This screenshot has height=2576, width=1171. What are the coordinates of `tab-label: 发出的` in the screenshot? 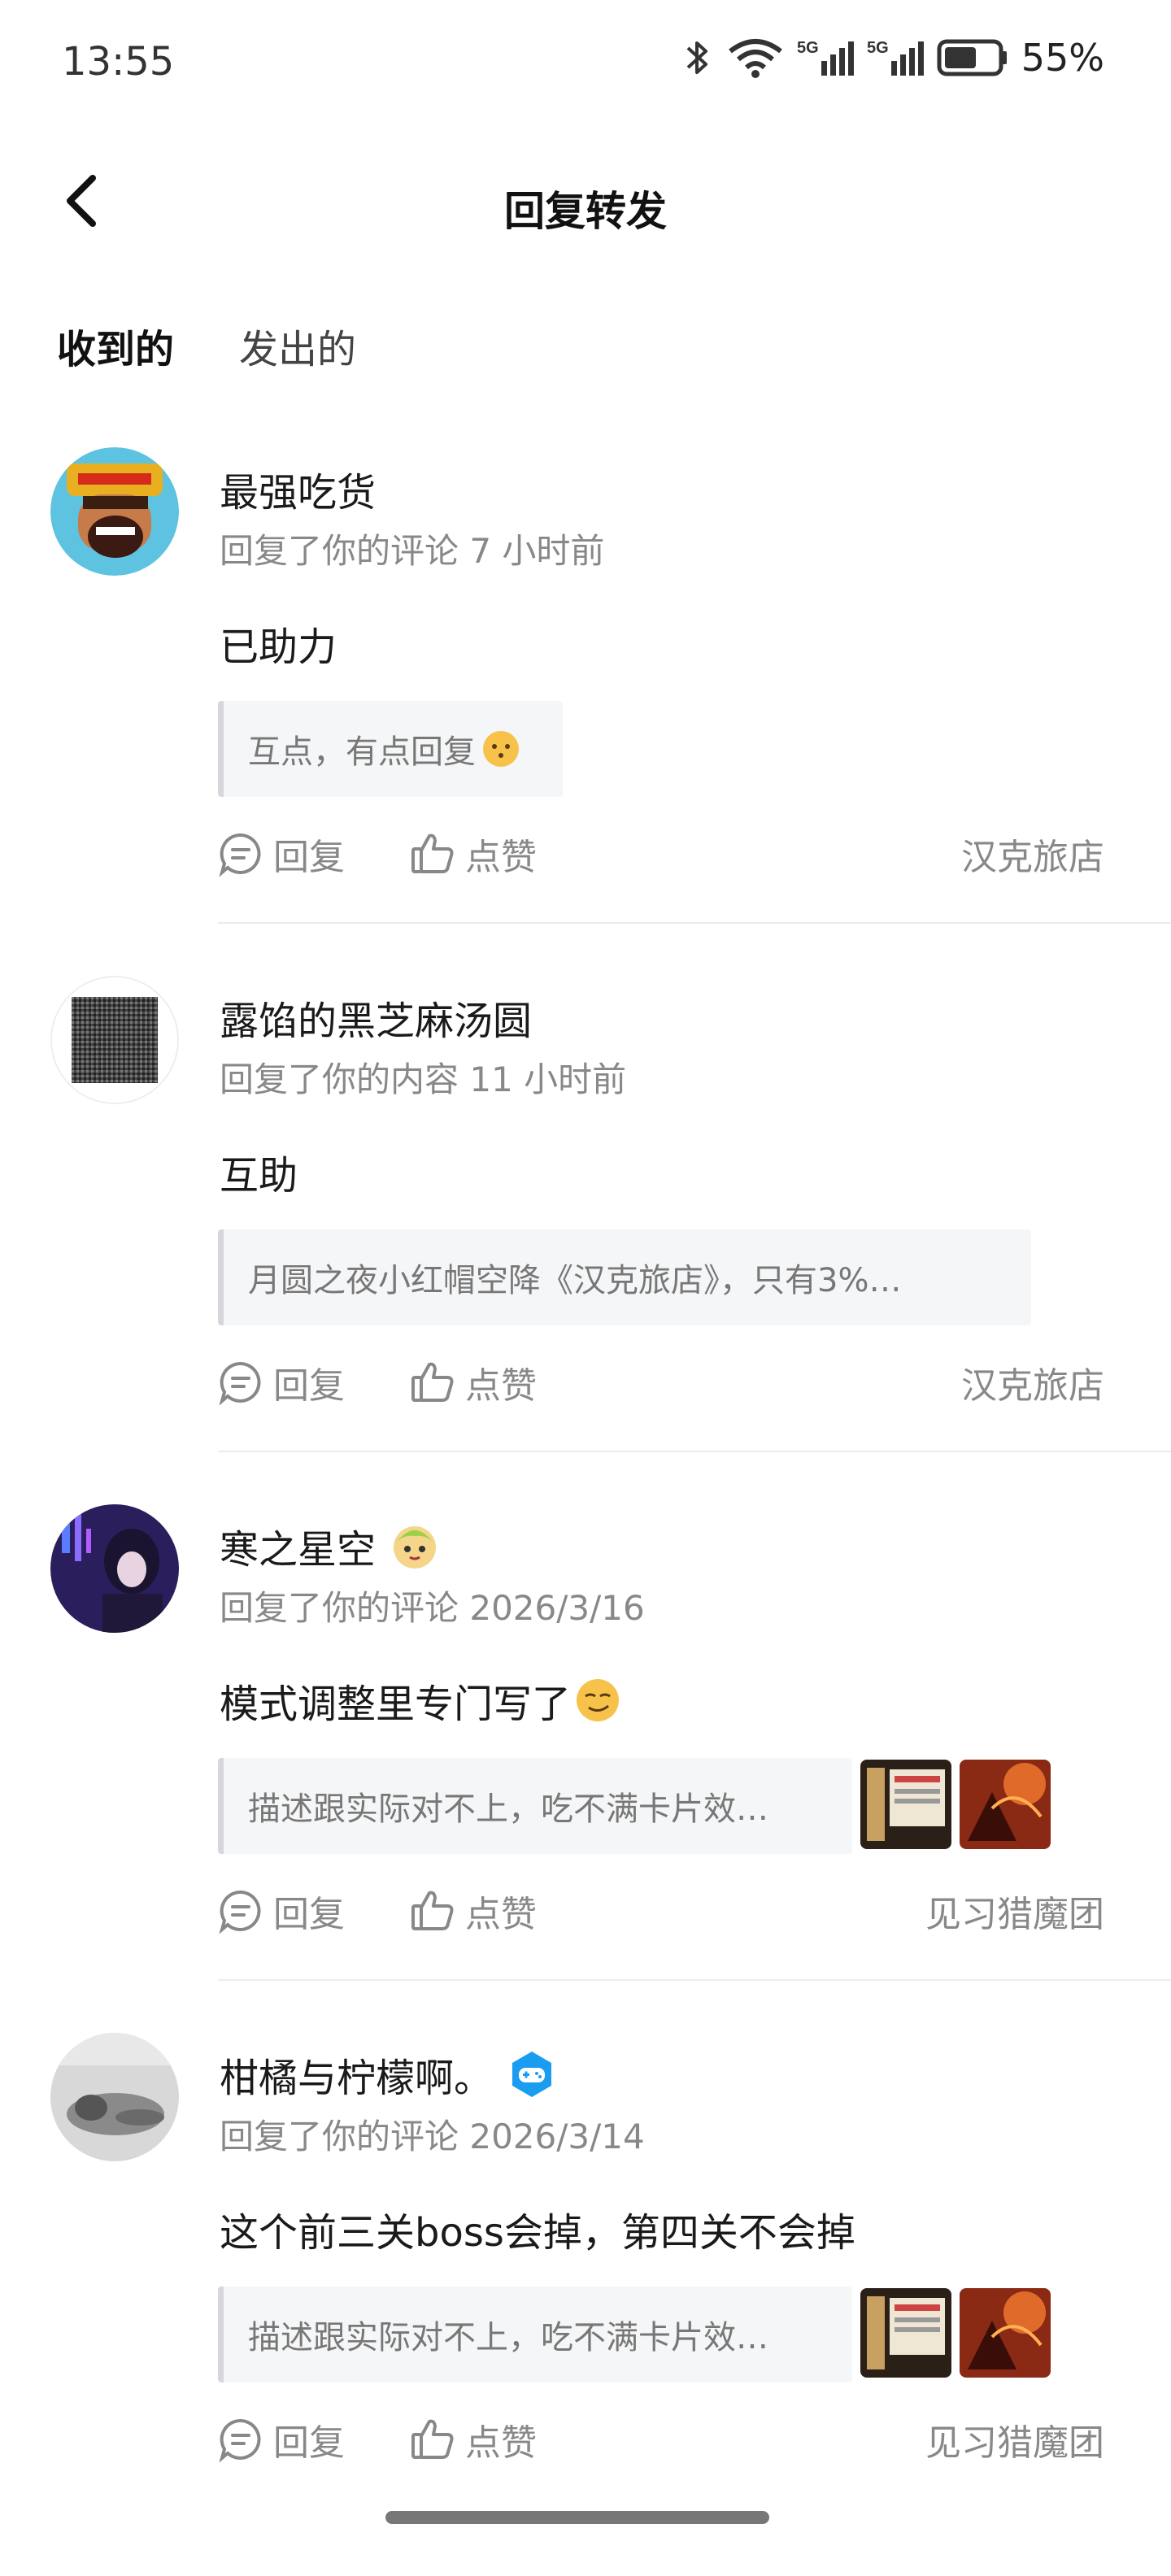 It's located at (298, 350).